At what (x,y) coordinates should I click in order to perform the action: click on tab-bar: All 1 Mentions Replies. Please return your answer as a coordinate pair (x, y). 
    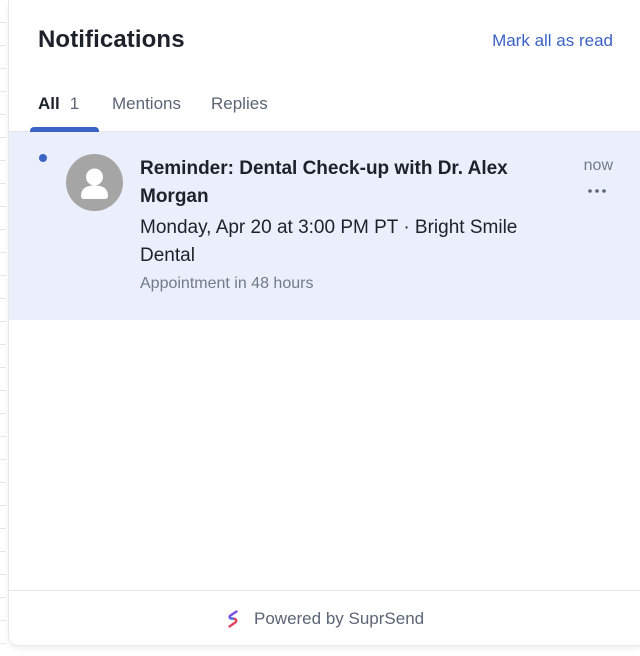
    Looking at the image, I should click on (324, 108).